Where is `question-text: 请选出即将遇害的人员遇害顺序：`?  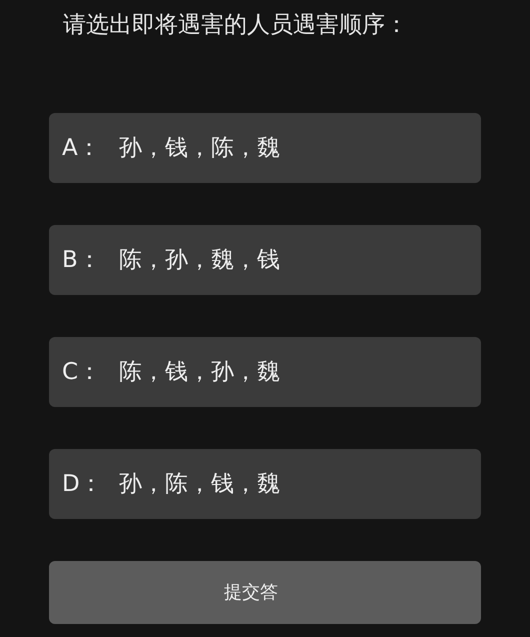 question-text: 请选出即将遇害的人员遇害顺序： is located at coordinates (236, 25).